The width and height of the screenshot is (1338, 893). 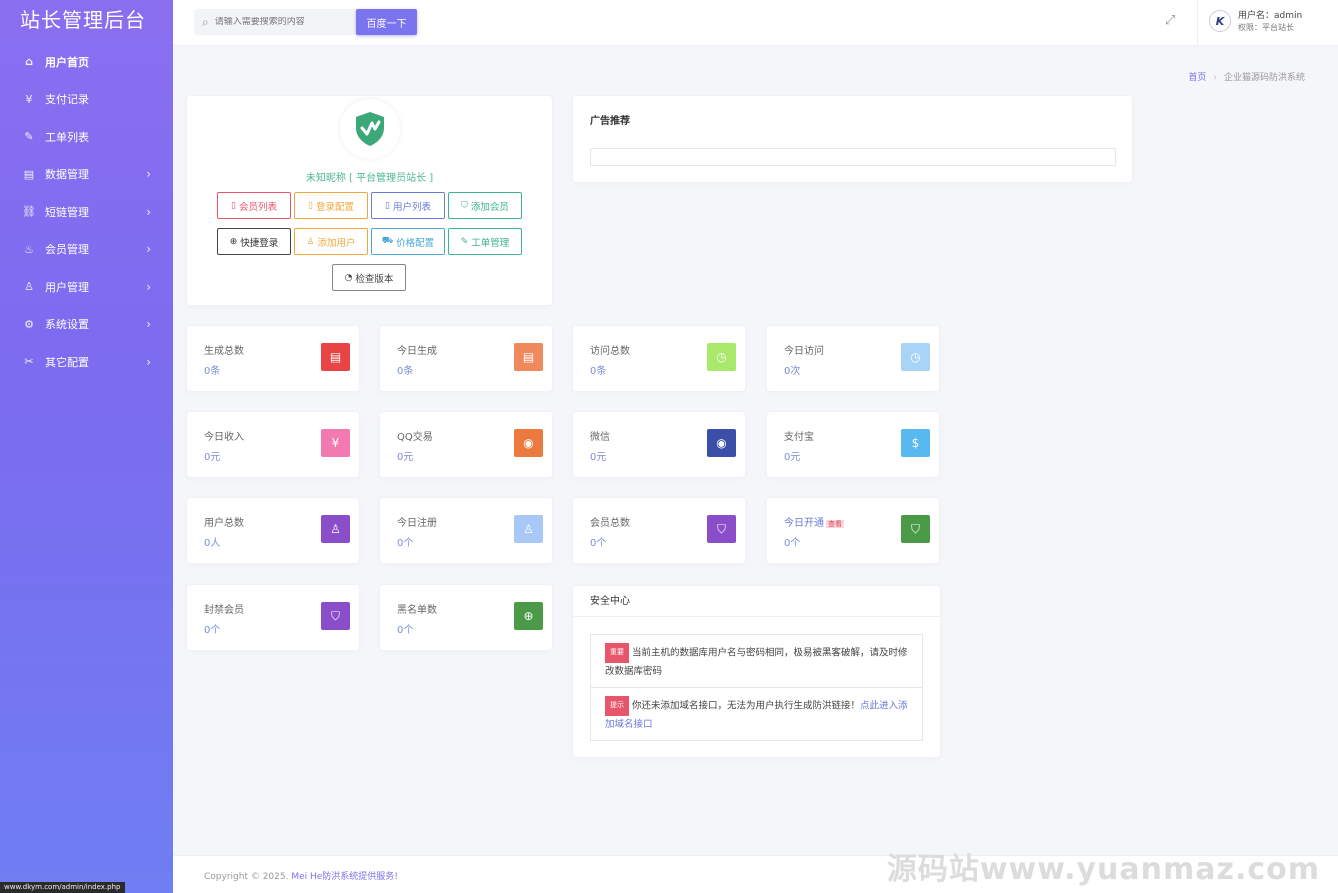 I want to click on button-icon: ⛉, so click(x=464, y=205).